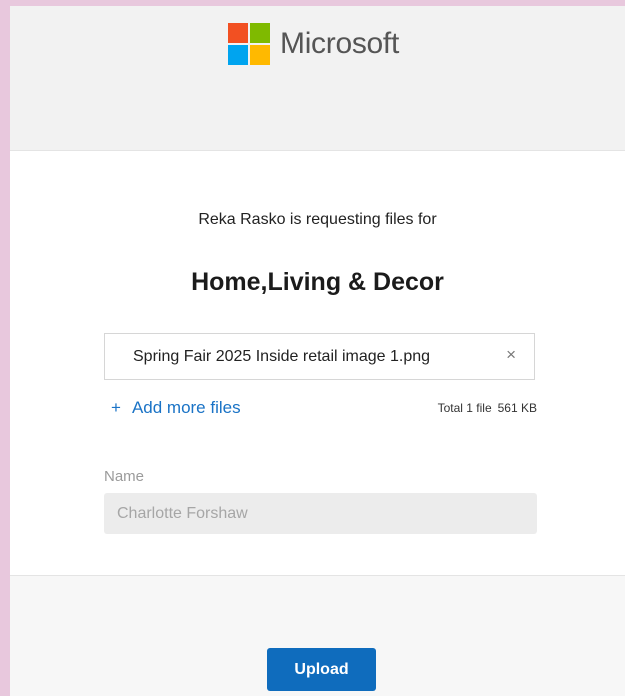 This screenshot has width=625, height=696. What do you see at coordinates (260, 33) in the screenshot?
I see `logo-square-green` at bounding box center [260, 33].